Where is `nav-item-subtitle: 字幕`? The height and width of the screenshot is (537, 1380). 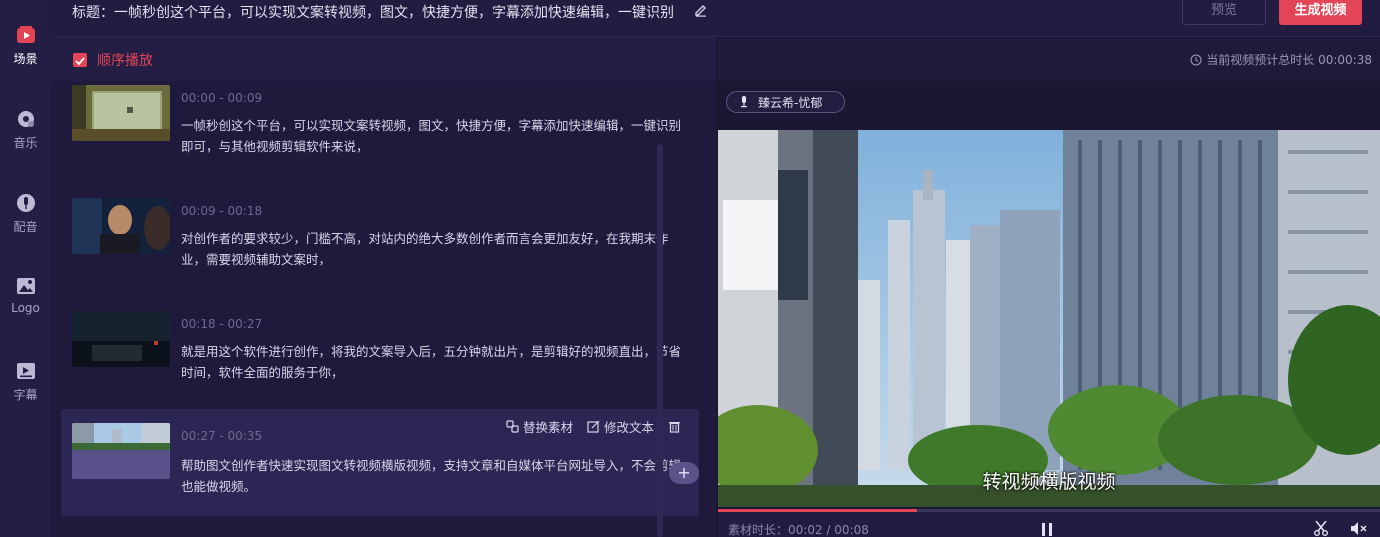 nav-item-subtitle: 字幕 is located at coordinates (25, 382).